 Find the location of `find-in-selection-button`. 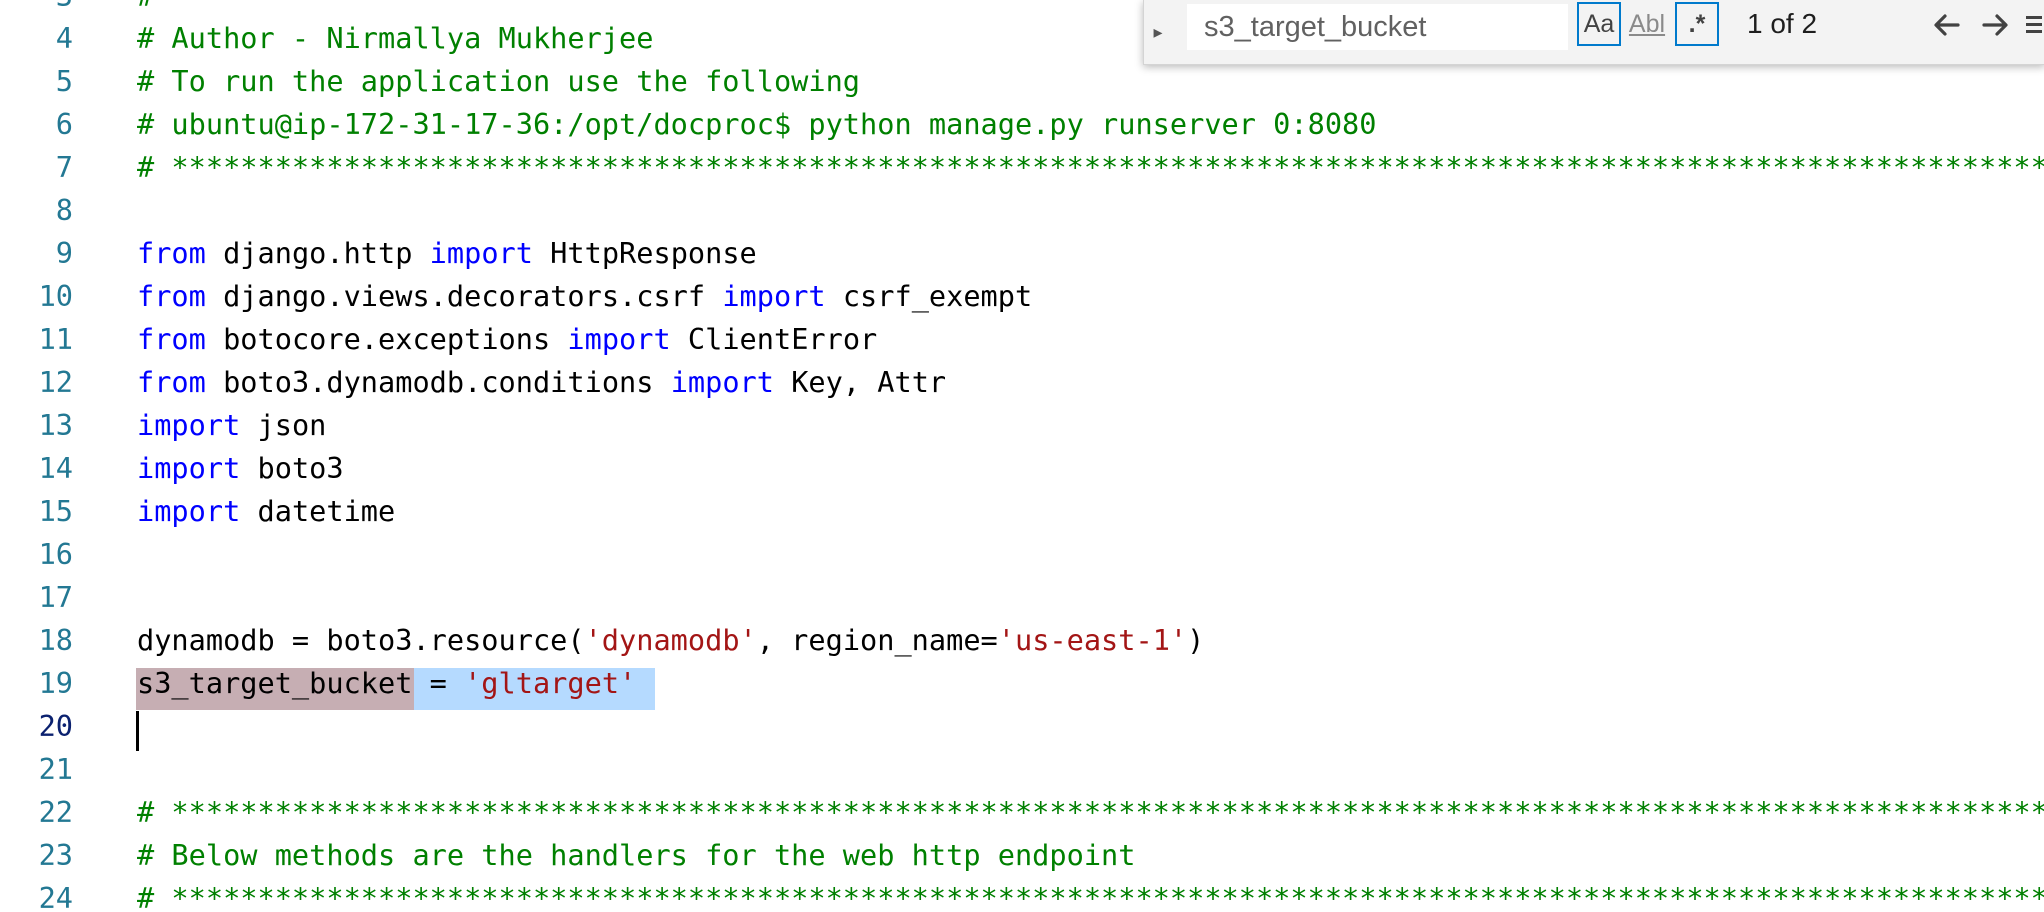

find-in-selection-button is located at coordinates (2033, 25).